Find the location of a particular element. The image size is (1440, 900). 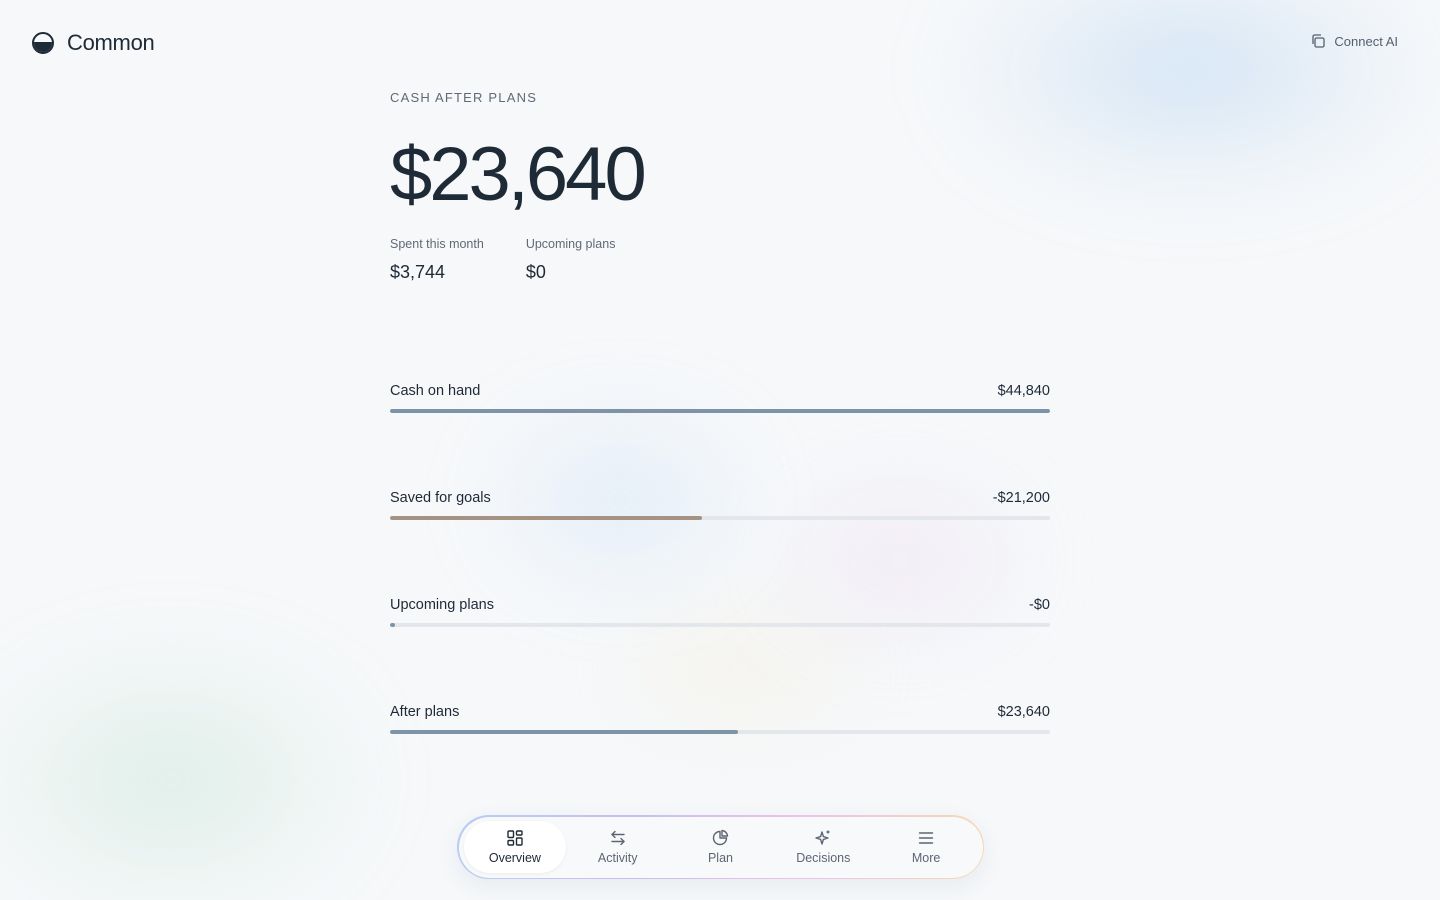

stat-value: $0 is located at coordinates (535, 272).